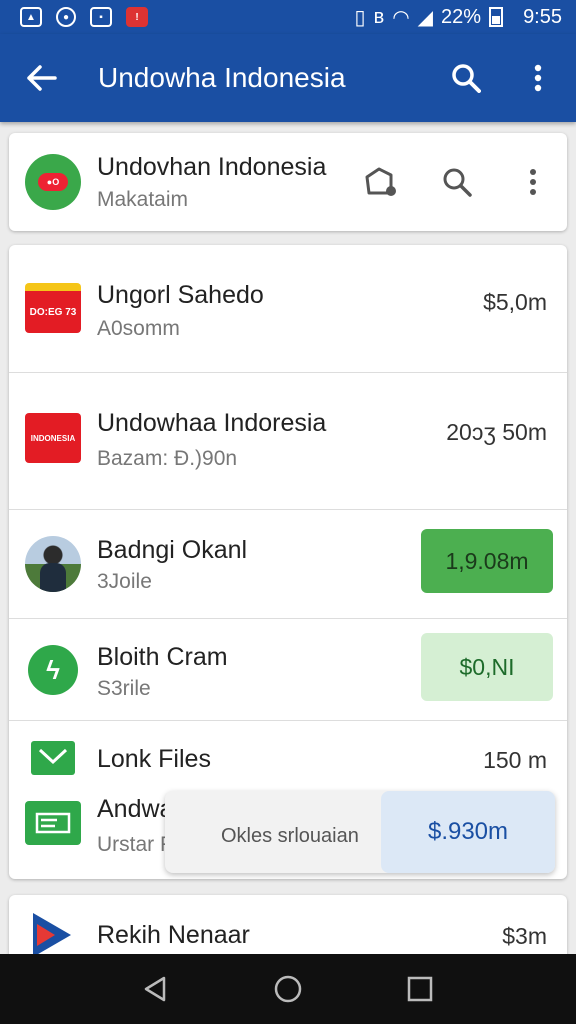 This screenshot has width=576, height=1024. Describe the element at coordinates (172, 550) in the screenshot. I see `item-title: Badngi Okanl` at that location.